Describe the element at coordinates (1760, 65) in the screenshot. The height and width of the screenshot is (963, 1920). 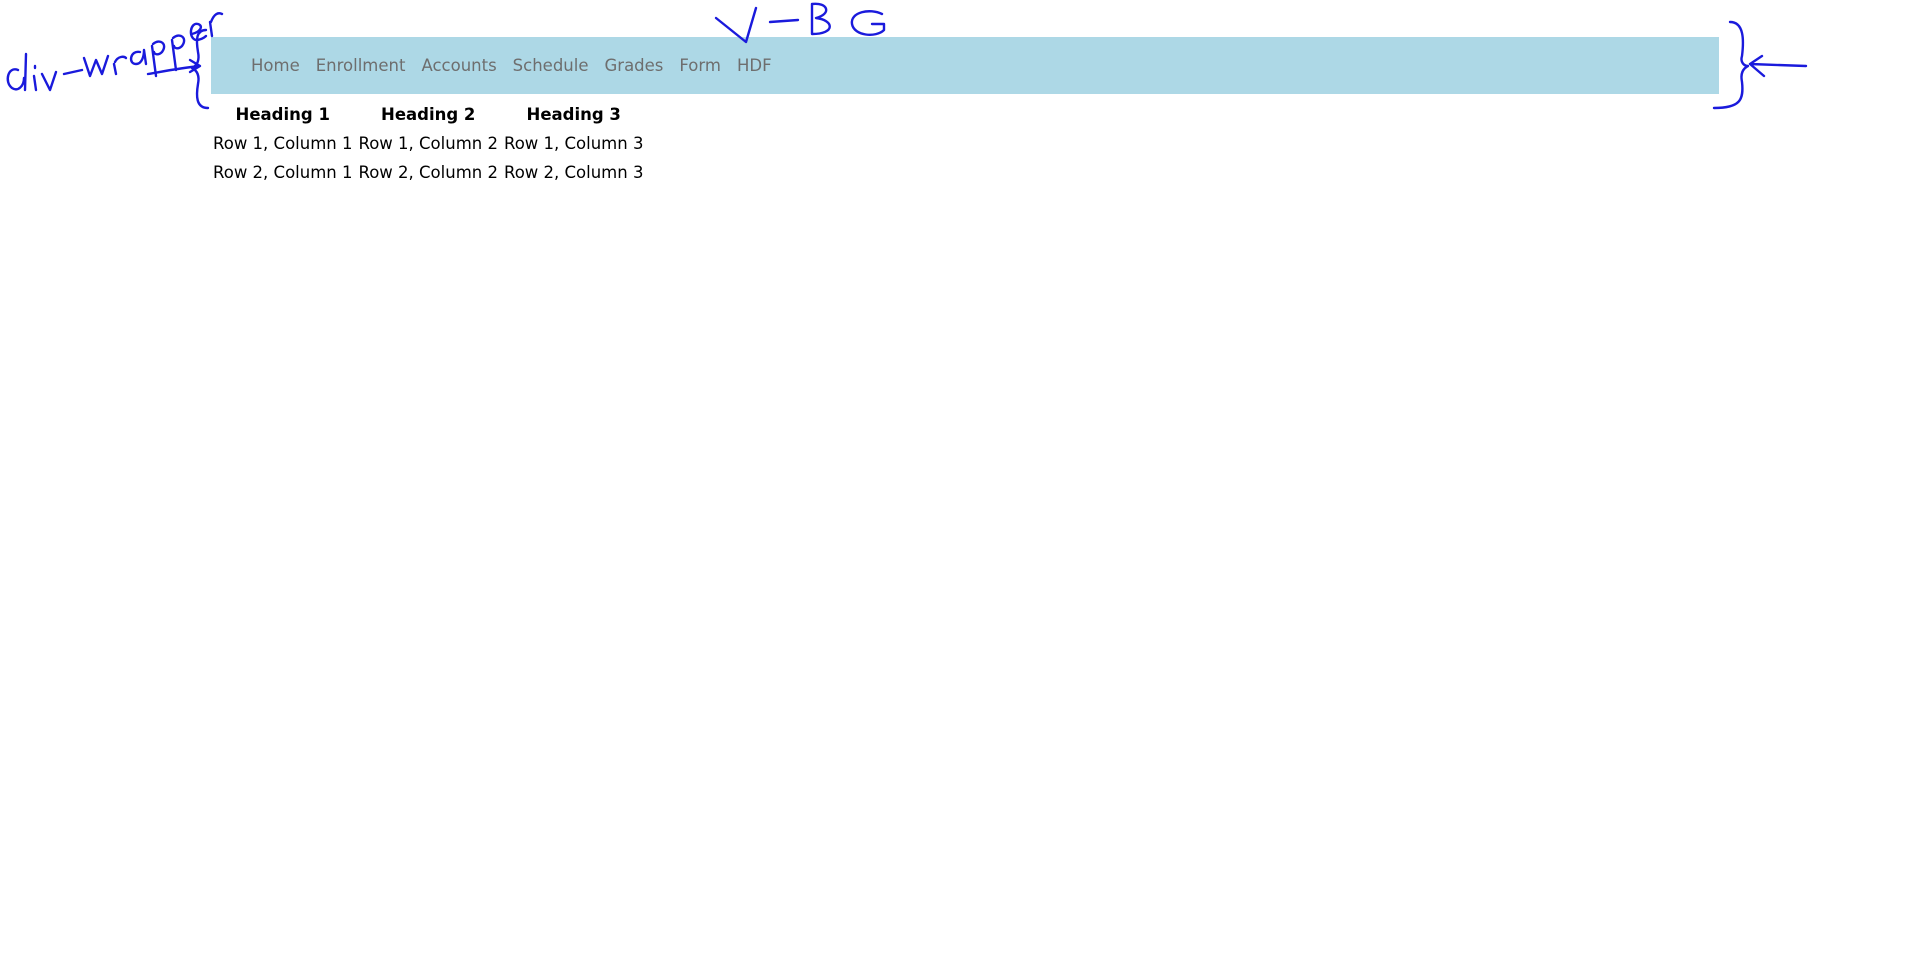
I see `right-bracket-arrow` at that location.